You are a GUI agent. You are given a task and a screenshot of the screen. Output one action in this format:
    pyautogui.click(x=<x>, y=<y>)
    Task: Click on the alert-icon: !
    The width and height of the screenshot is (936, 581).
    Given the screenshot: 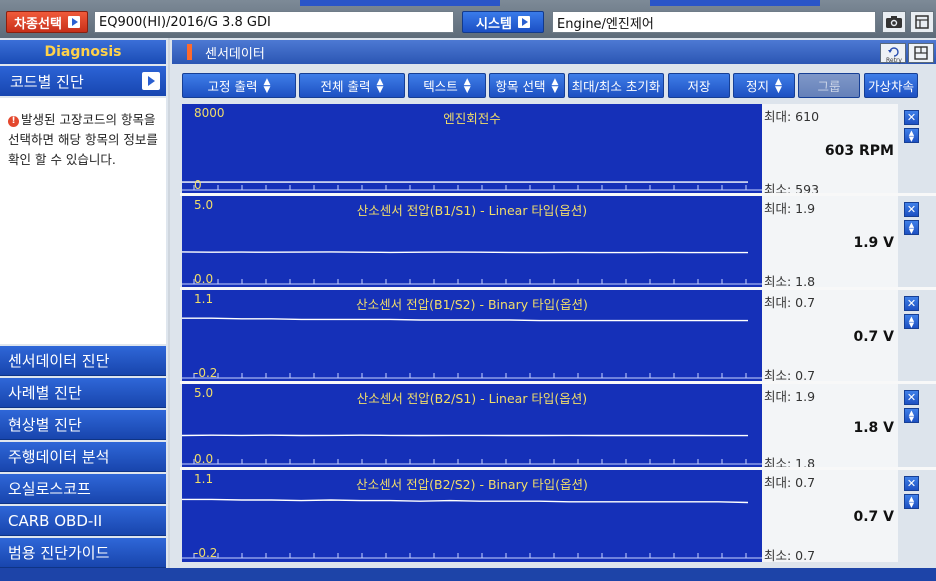 What is the action you would take?
    pyautogui.click(x=13, y=121)
    